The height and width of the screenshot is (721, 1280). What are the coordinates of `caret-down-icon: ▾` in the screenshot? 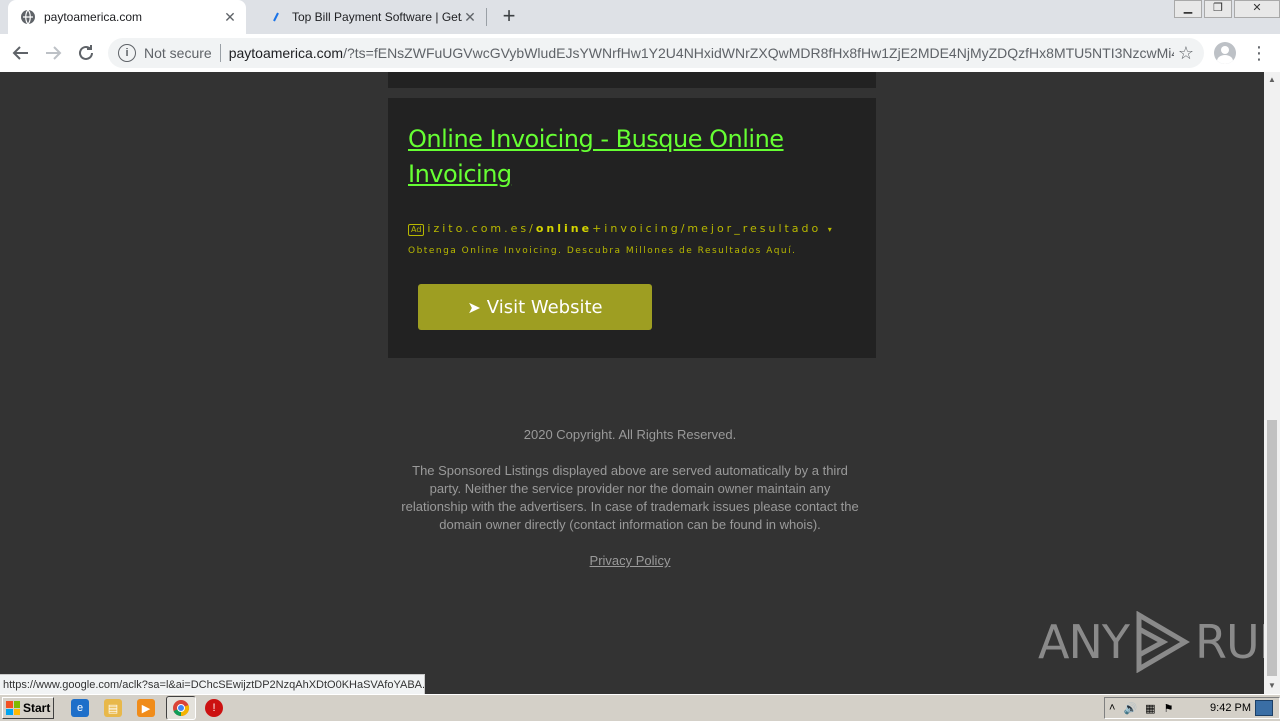 It's located at (831, 229).